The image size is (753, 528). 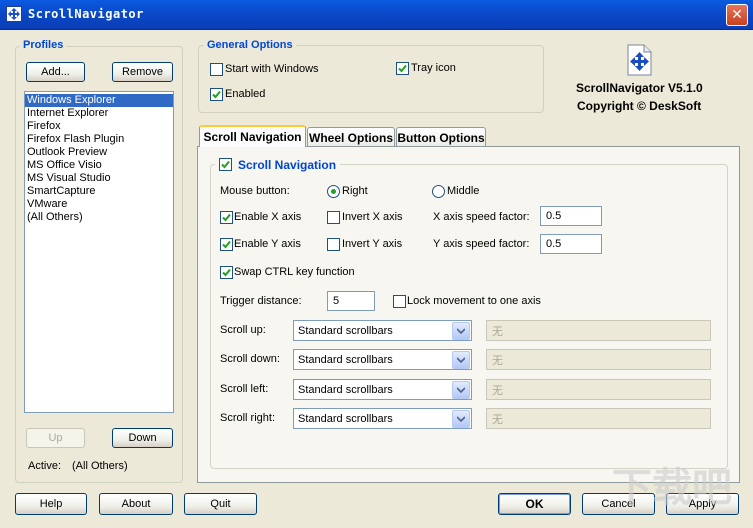 I want to click on trigger-distance-label: Trigger distance:, so click(x=261, y=301).